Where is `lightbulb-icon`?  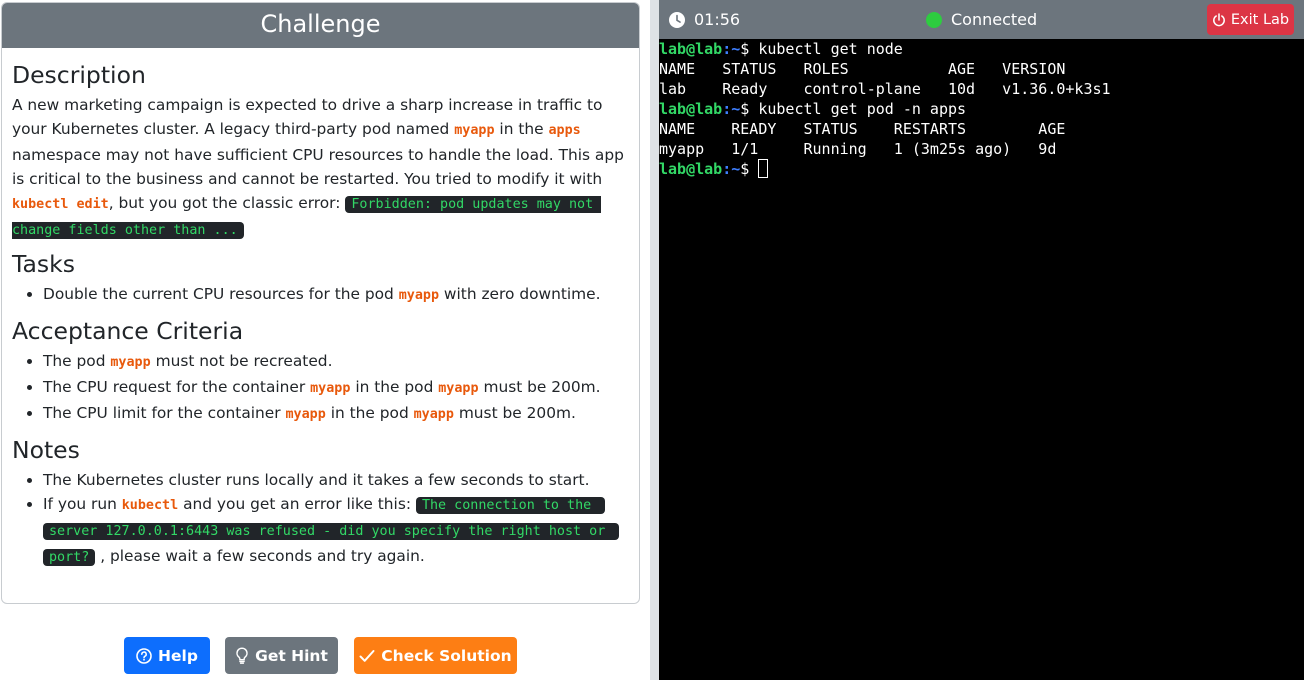 lightbulb-icon is located at coordinates (242, 655).